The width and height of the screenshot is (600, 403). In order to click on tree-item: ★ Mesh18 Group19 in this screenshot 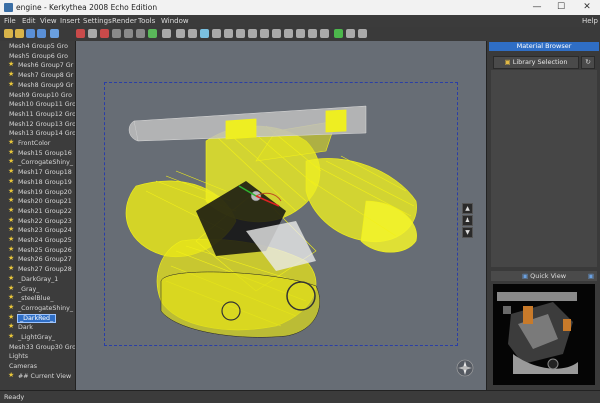, I will do `click(37, 182)`.